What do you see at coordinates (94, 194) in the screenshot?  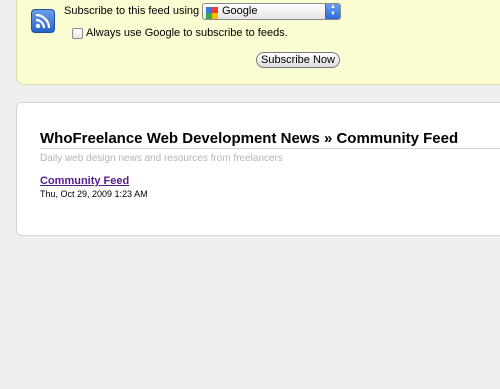 I see `entry-date: Thu, Oct 29, 2009 1:23 AM` at bounding box center [94, 194].